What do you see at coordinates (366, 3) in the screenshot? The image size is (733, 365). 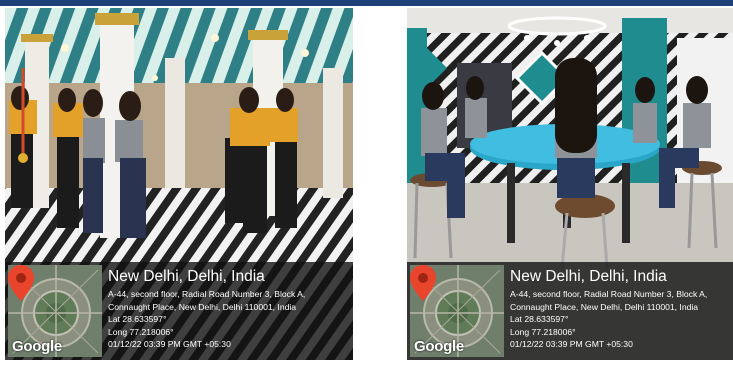 I see `top-bar` at bounding box center [366, 3].